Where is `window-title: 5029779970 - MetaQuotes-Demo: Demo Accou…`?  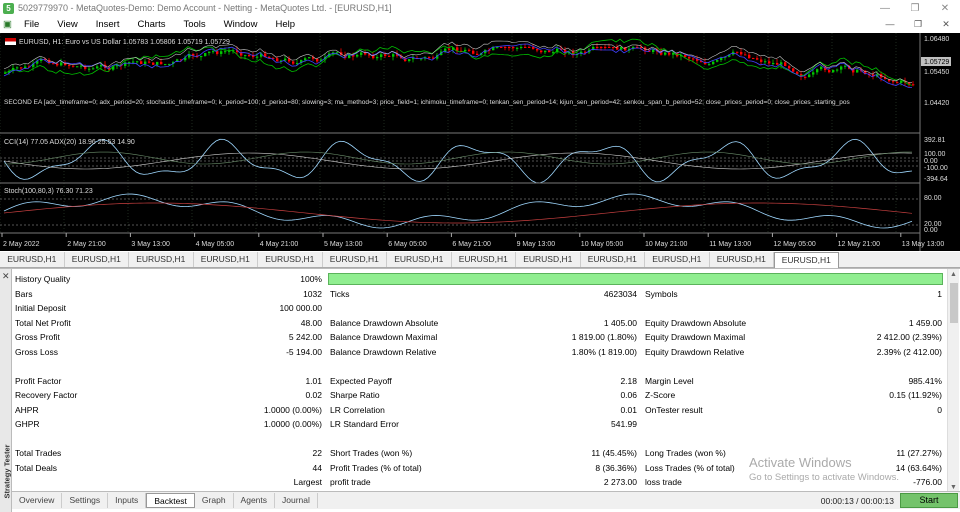
window-title: 5029779970 - MetaQuotes-Demo: Demo Accou… is located at coordinates (205, 8).